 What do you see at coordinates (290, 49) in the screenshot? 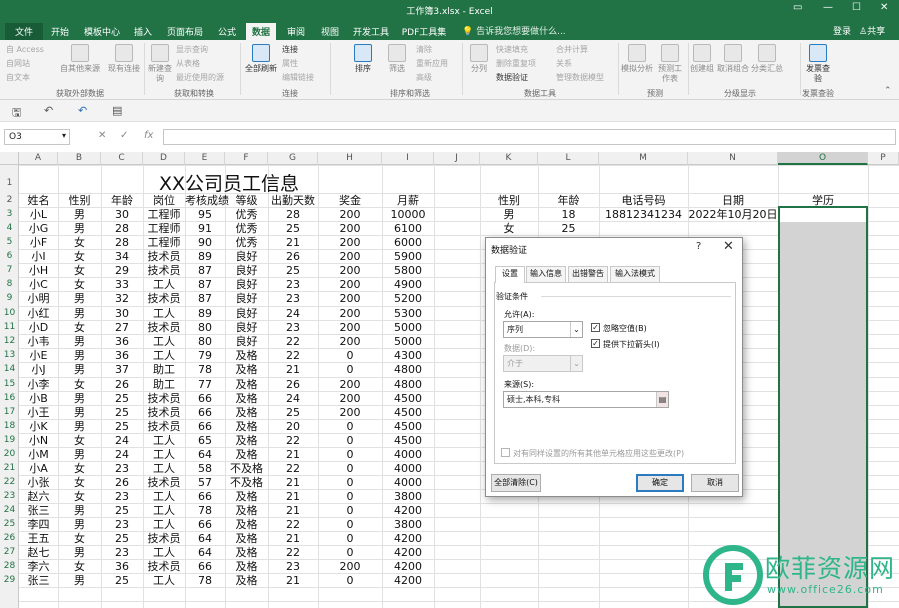
I see `connections-button: 连接` at bounding box center [290, 49].